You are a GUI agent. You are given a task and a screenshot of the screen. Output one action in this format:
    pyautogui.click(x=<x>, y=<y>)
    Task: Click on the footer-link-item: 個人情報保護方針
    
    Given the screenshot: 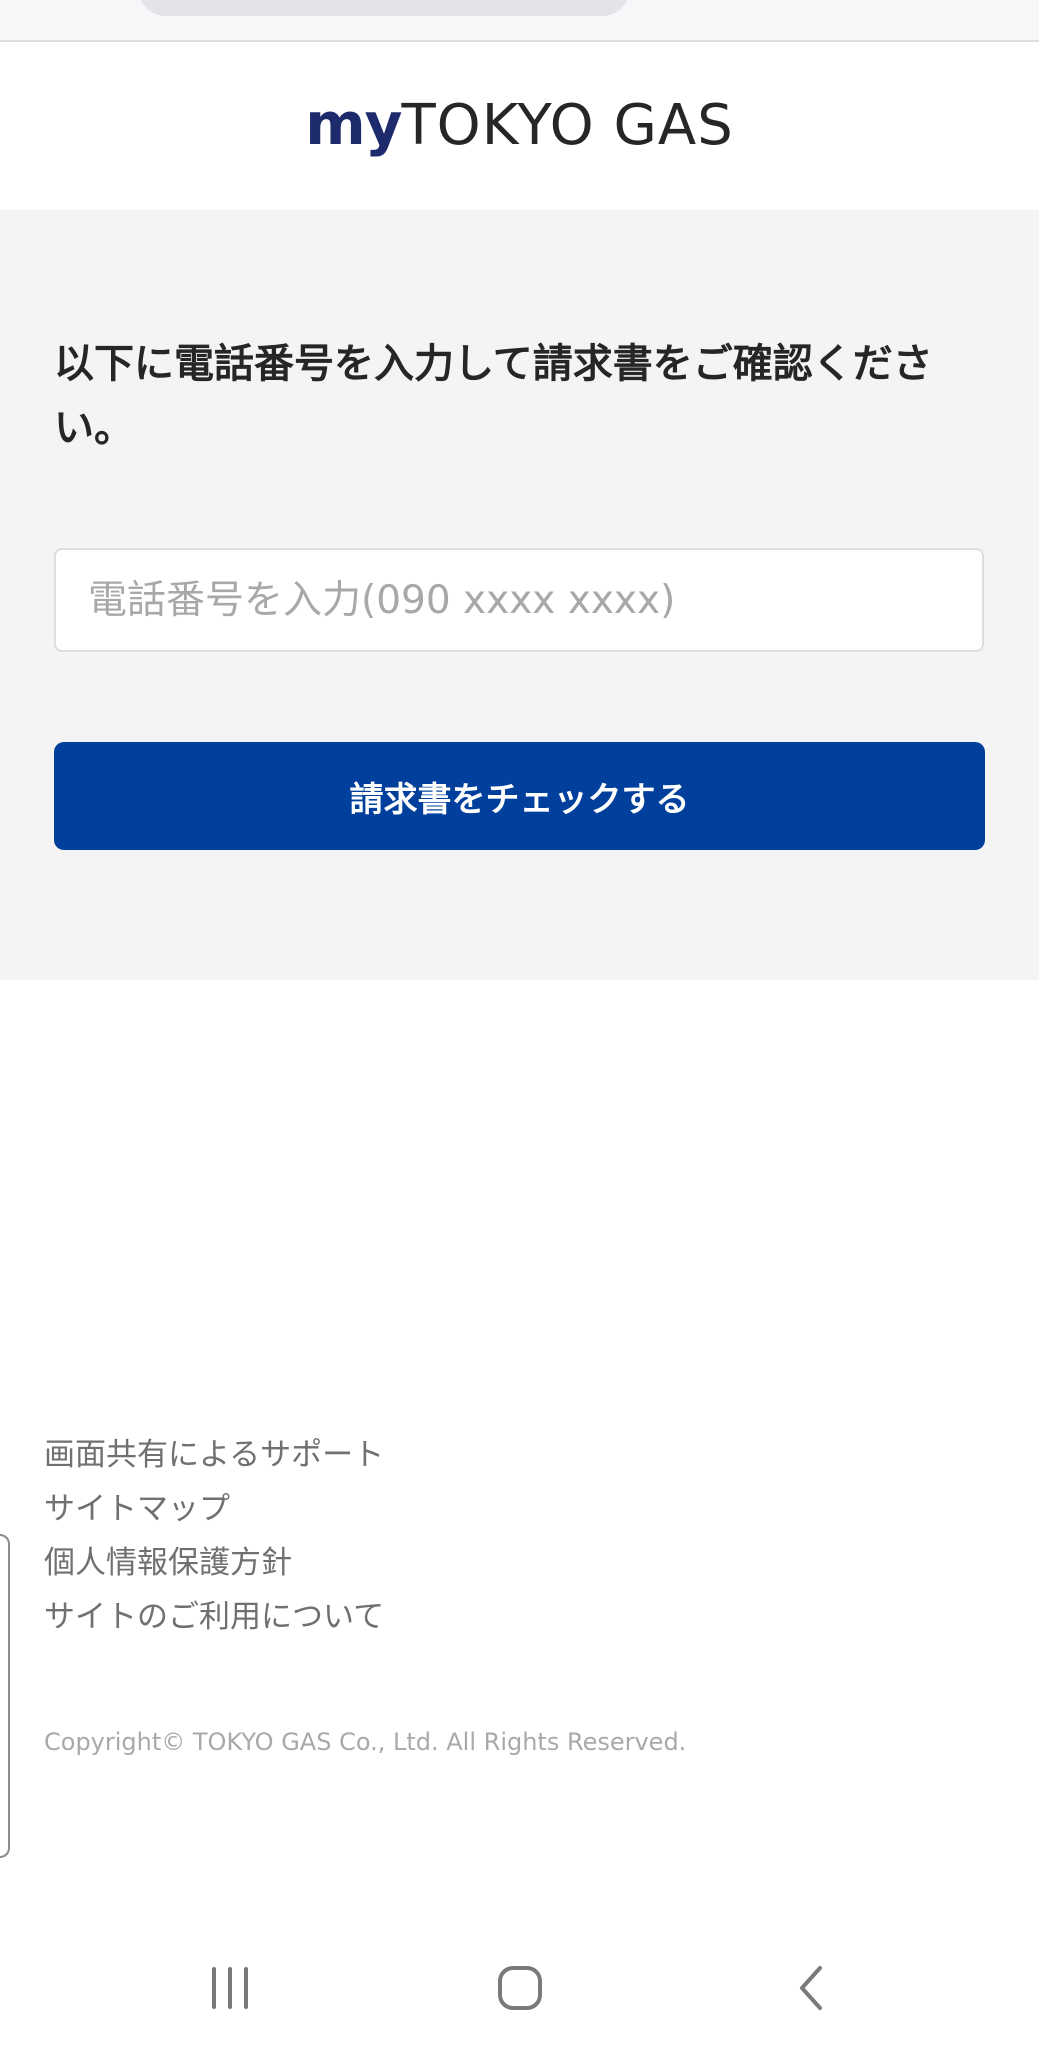 What is the action you would take?
    pyautogui.click(x=214, y=1563)
    